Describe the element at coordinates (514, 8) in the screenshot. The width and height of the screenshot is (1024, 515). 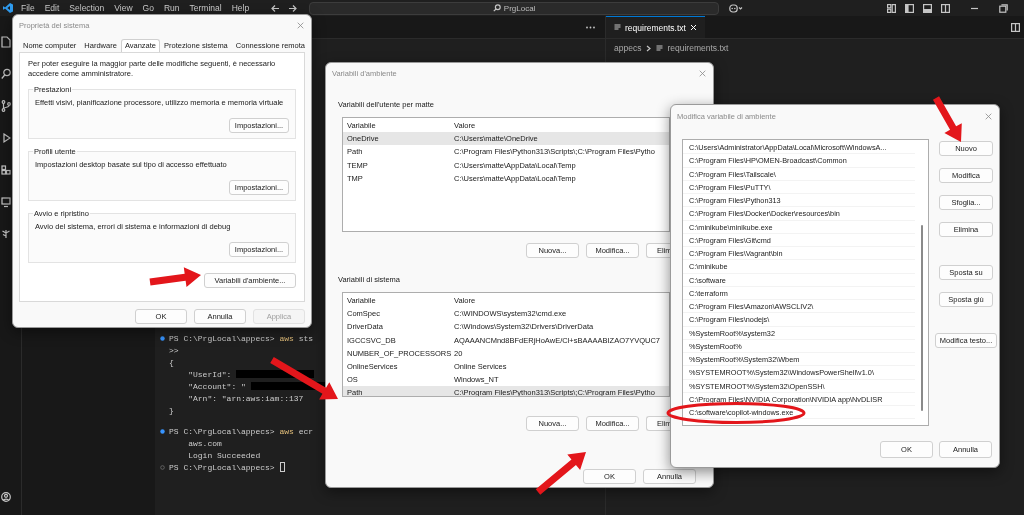
I see `search-field: PrgLocal` at that location.